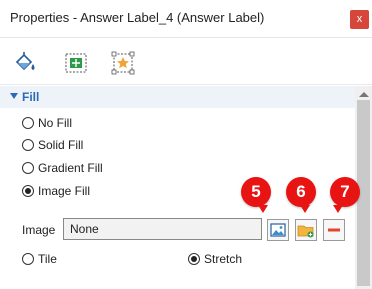  What do you see at coordinates (61, 145) in the screenshot?
I see `solid-fill-label: Solid Fill` at bounding box center [61, 145].